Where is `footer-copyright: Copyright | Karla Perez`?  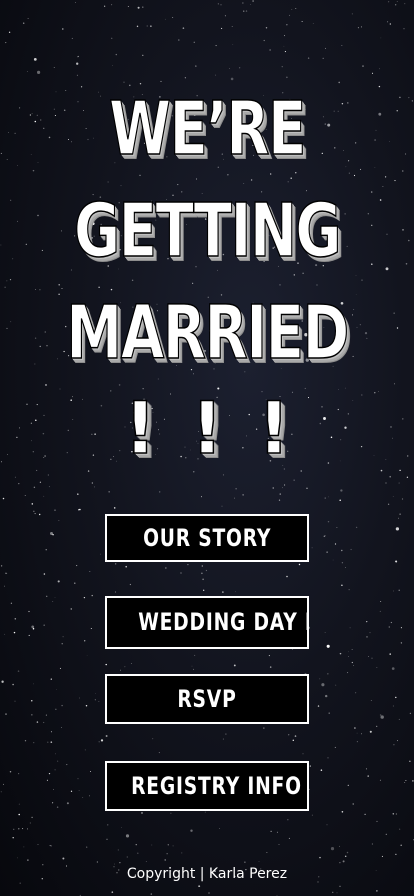
footer-copyright: Copyright | Karla Perez is located at coordinates (207, 874).